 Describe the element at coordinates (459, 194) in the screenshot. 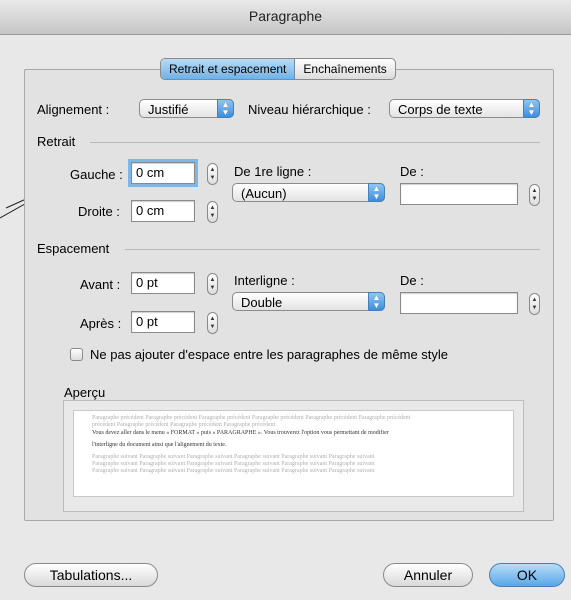

I see `first-line-by-field` at that location.